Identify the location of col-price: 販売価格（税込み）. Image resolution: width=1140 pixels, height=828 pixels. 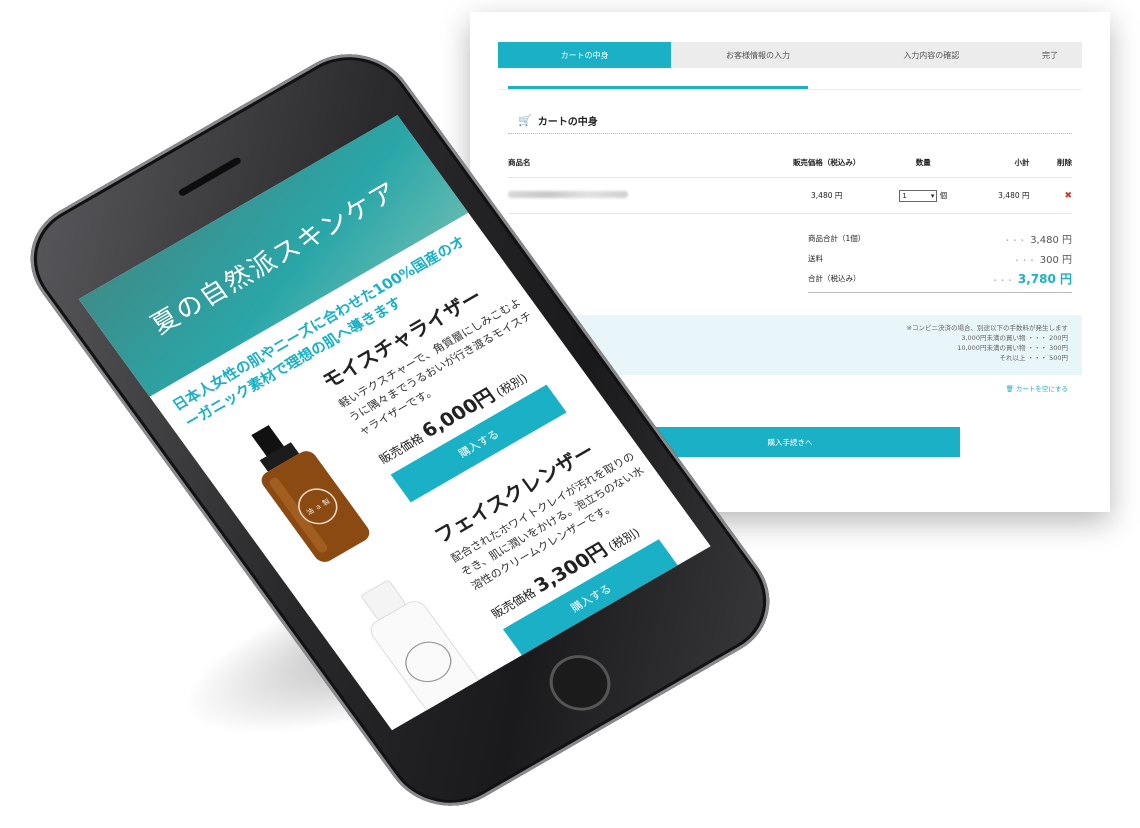
(826, 162).